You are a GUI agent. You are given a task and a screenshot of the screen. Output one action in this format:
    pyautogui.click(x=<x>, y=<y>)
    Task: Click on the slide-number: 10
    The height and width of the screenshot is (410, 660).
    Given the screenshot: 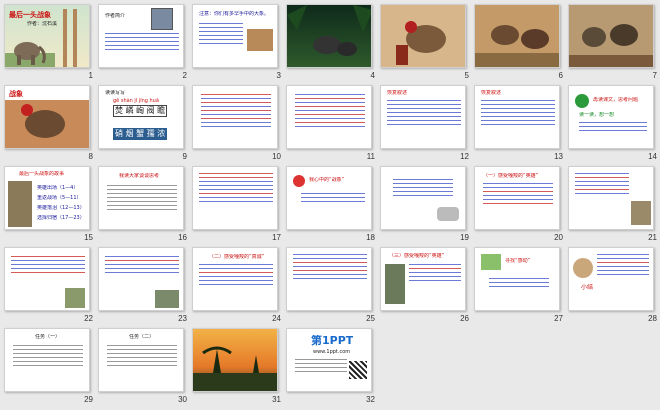 What is the action you would take?
    pyautogui.click(x=276, y=156)
    